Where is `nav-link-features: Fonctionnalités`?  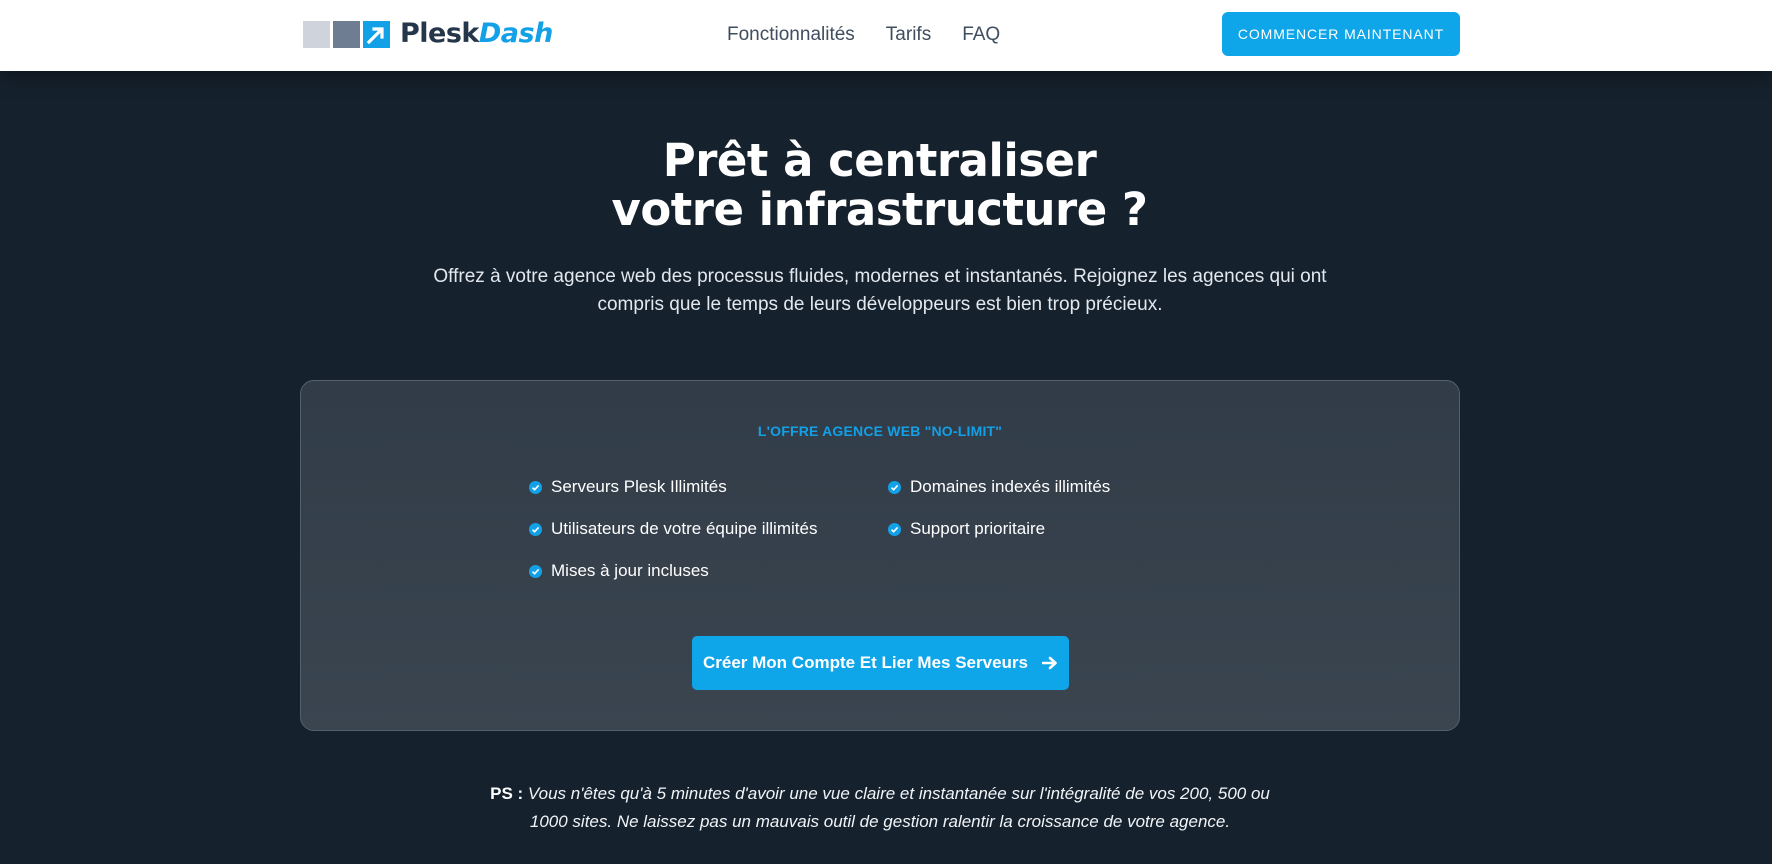
nav-link-features: Fonctionnalités is located at coordinates (791, 35).